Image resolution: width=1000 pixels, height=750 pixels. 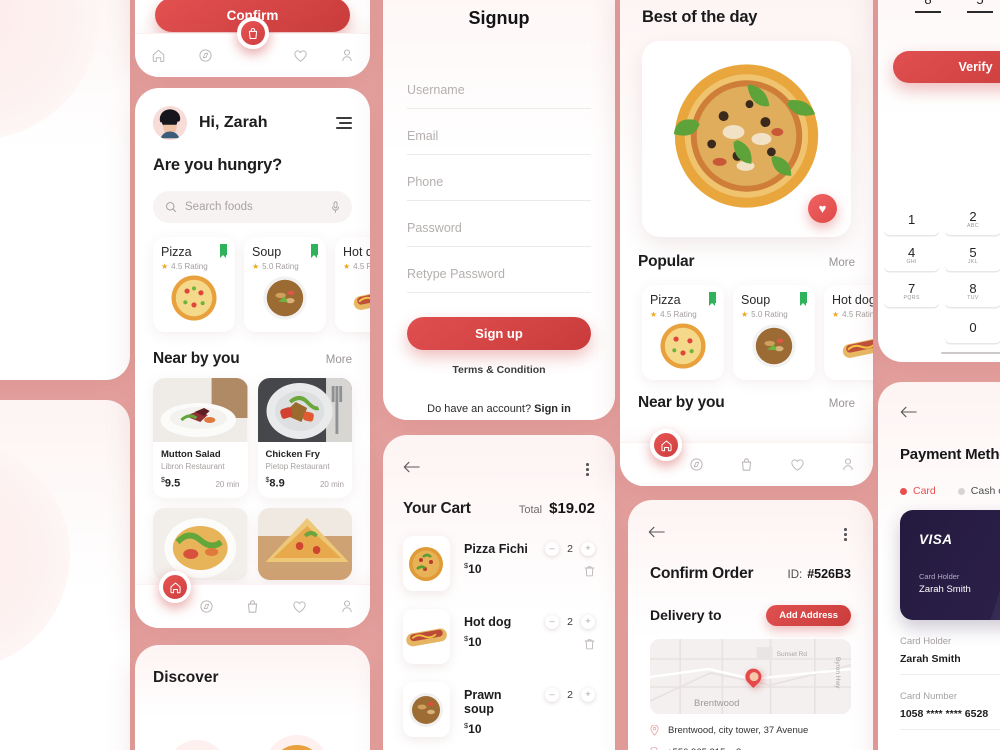 I want to click on otp-digit-2: 5, so click(x=980, y=6).